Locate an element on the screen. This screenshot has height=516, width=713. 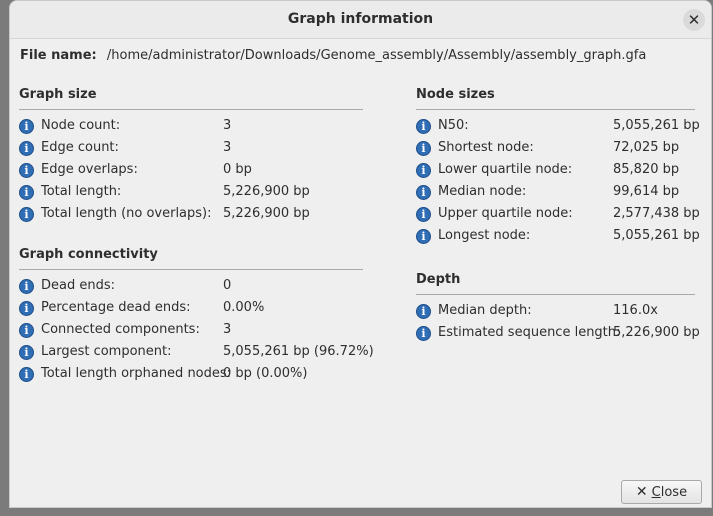
dialog-title: Graph information is located at coordinates (360, 19).